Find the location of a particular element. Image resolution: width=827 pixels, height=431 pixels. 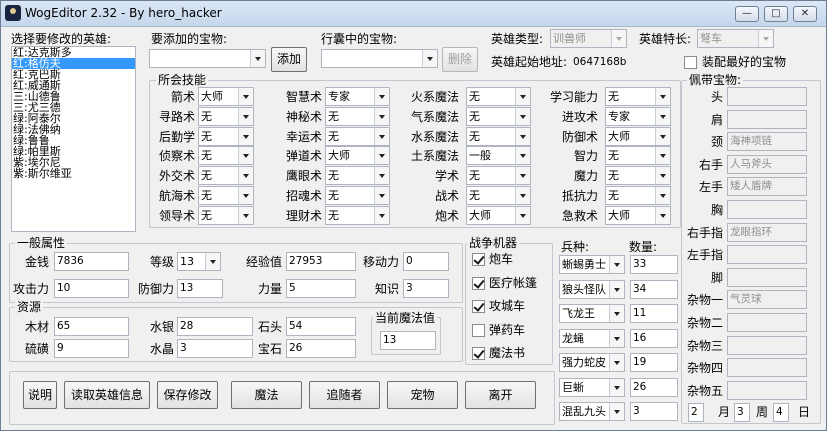

magic-button: 魔法 is located at coordinates (266, 395).